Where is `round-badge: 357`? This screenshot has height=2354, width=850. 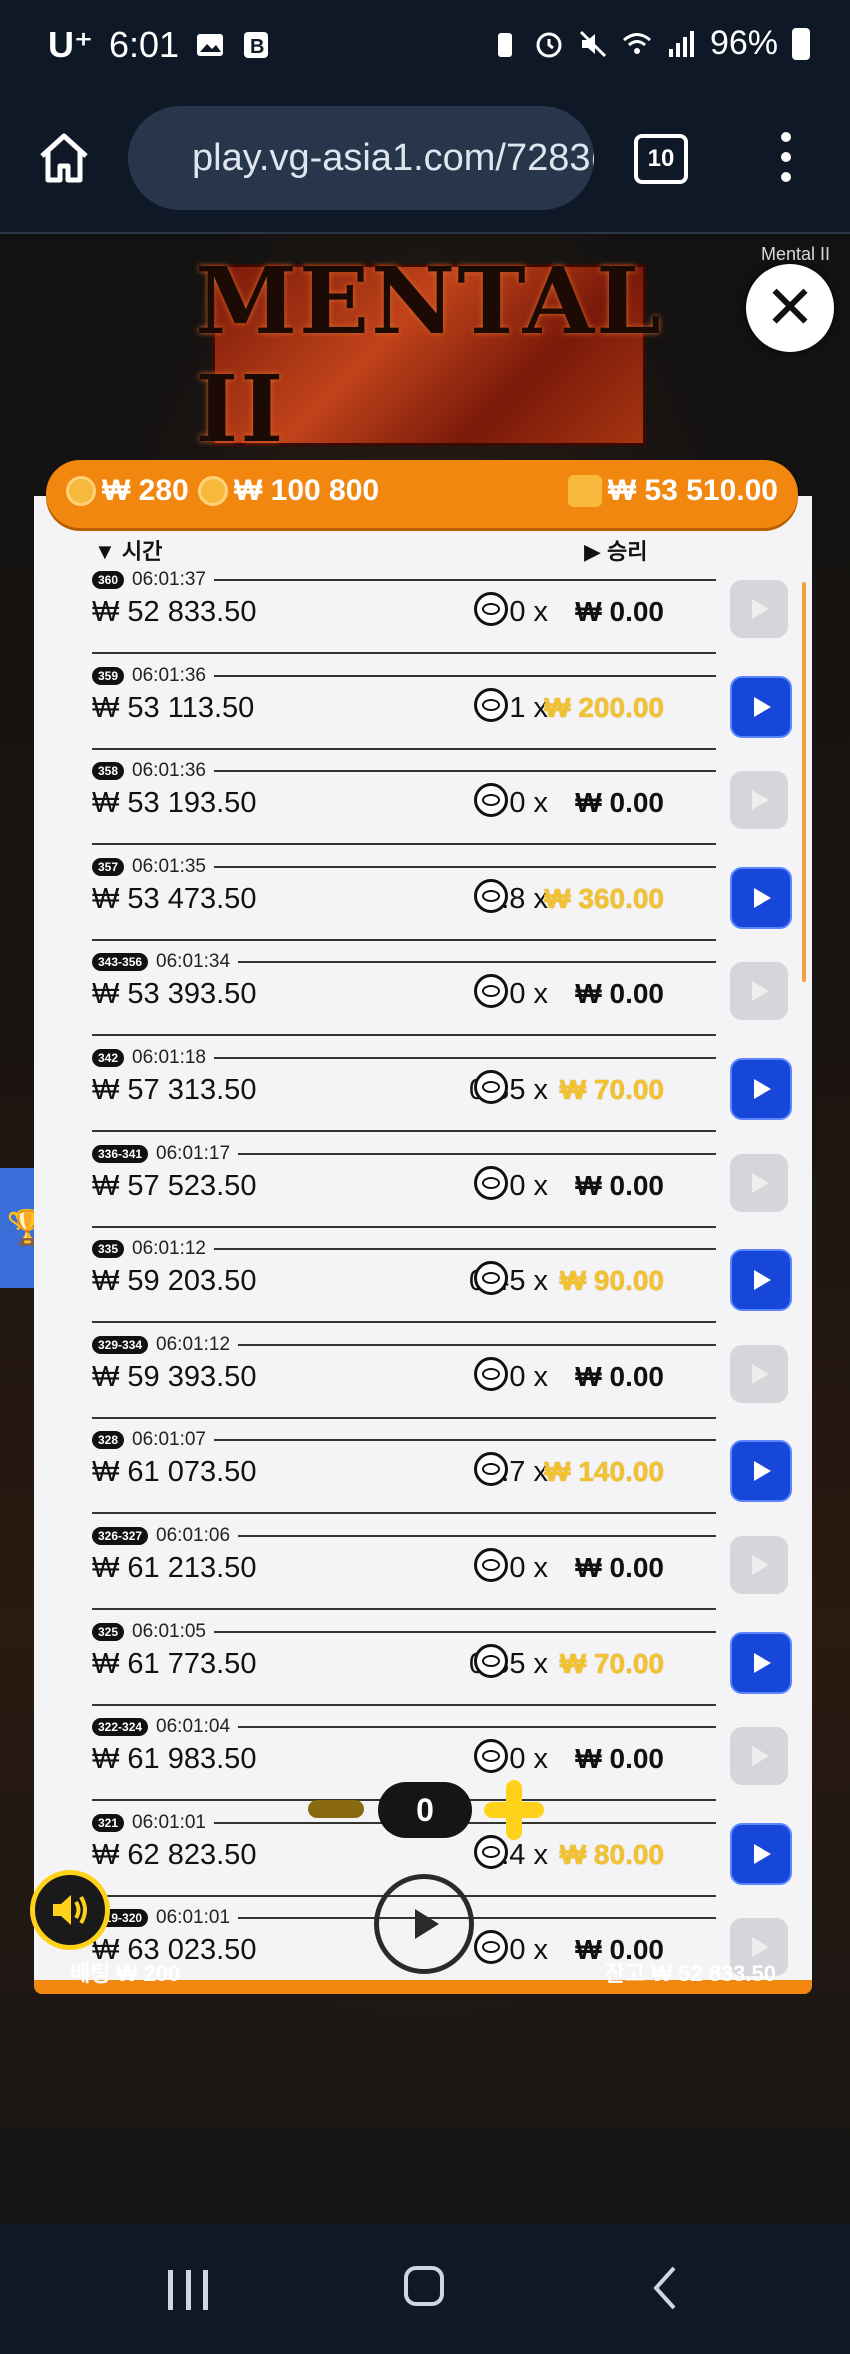 round-badge: 357 is located at coordinates (108, 866).